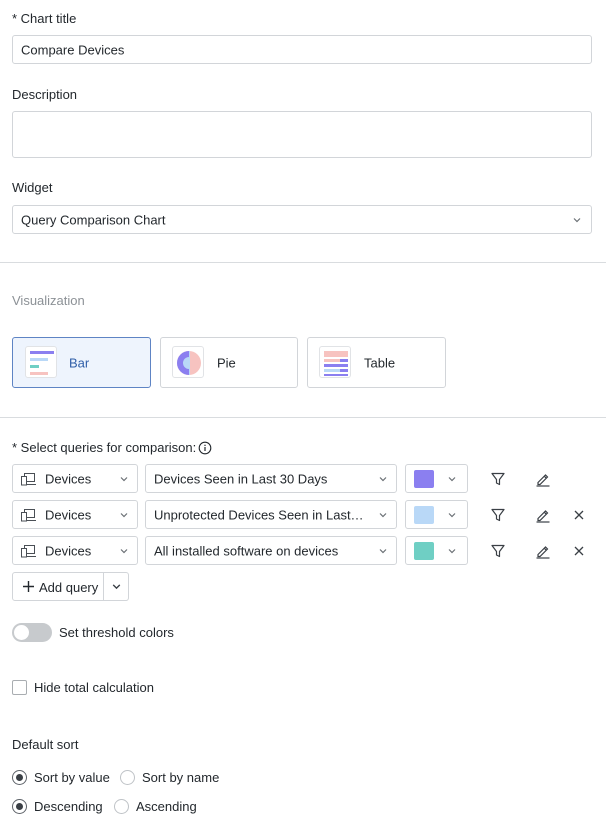  Describe the element at coordinates (93, 219) in the screenshot. I see `widget-value: Query Comparison Chart` at that location.